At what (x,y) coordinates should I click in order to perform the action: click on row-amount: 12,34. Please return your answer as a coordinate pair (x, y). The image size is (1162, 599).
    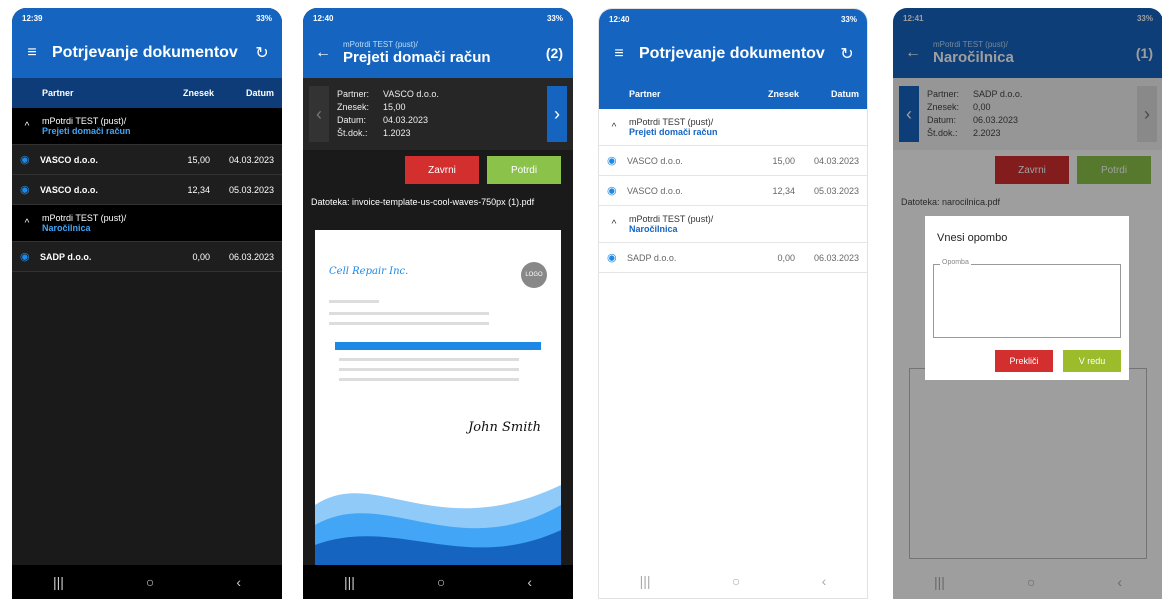
    Looking at the image, I should click on (198, 189).